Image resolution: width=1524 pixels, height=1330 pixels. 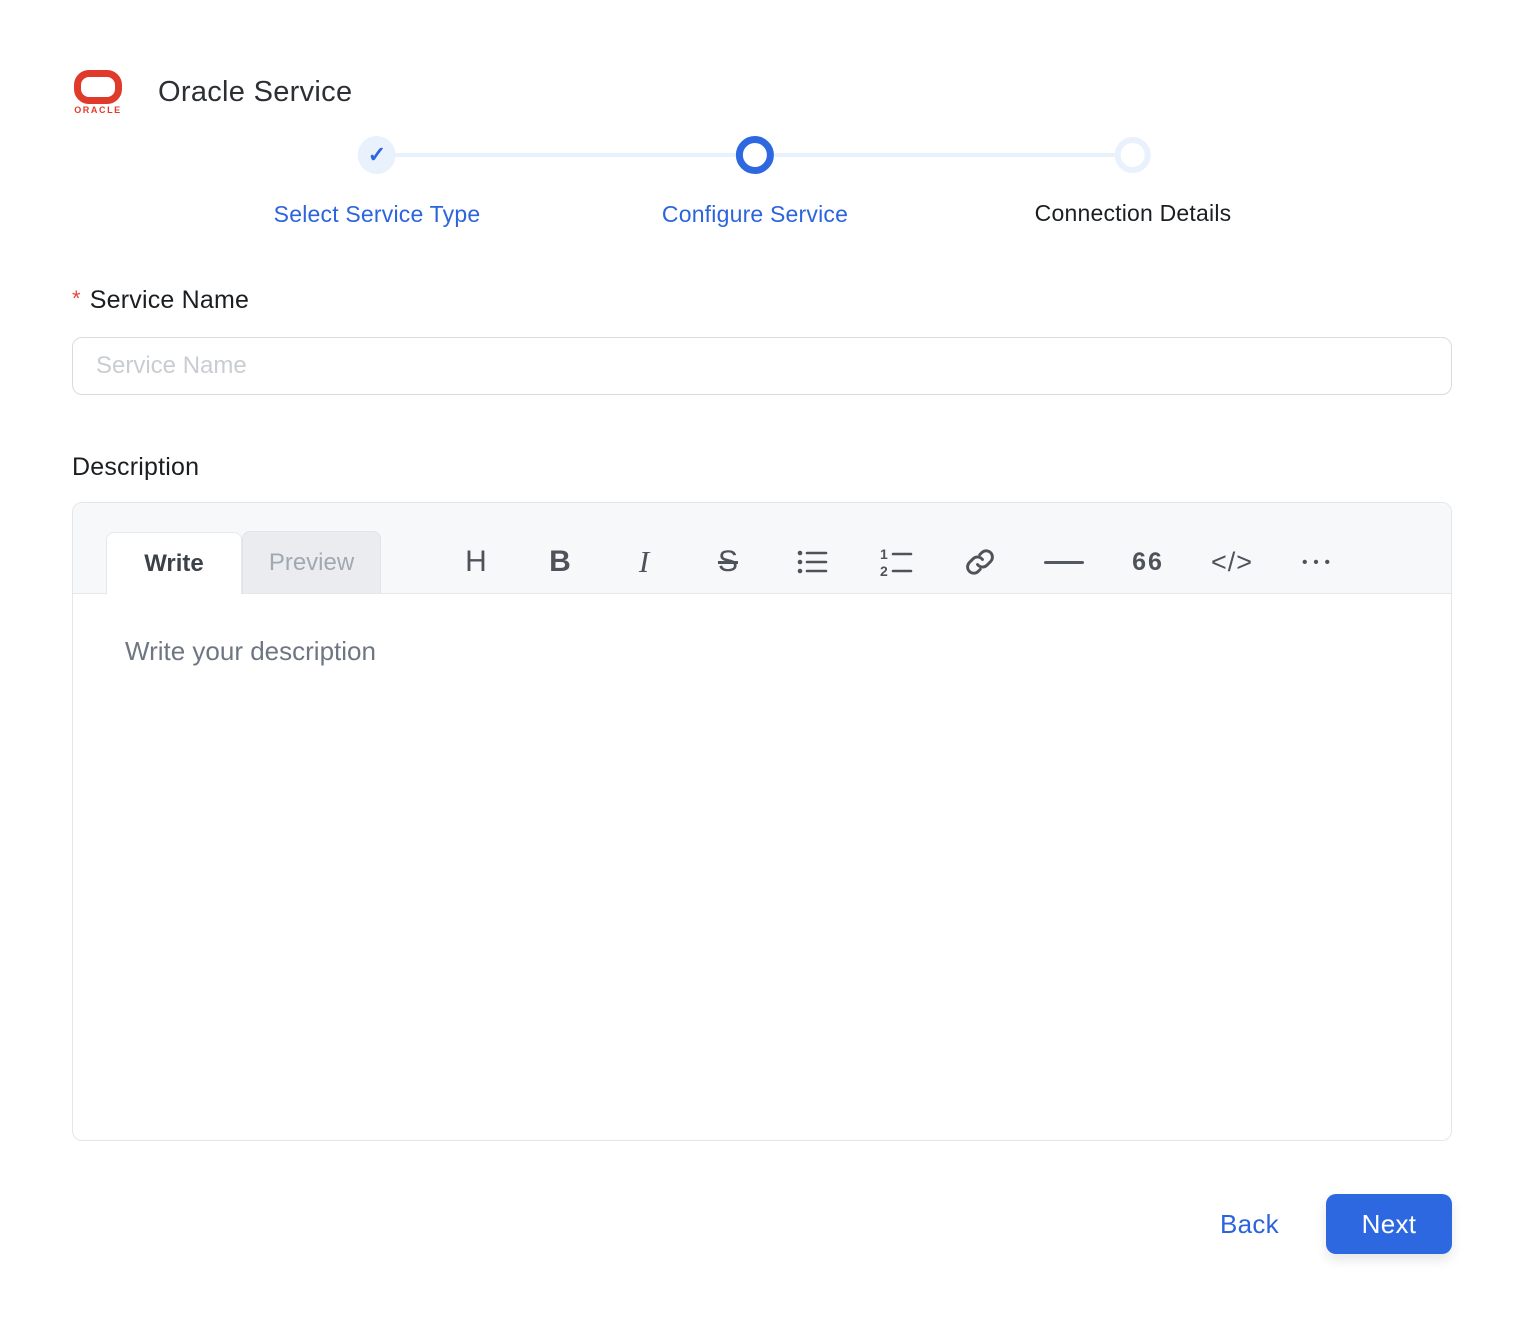 I want to click on numbered-list-icon: 1 2, so click(x=896, y=562).